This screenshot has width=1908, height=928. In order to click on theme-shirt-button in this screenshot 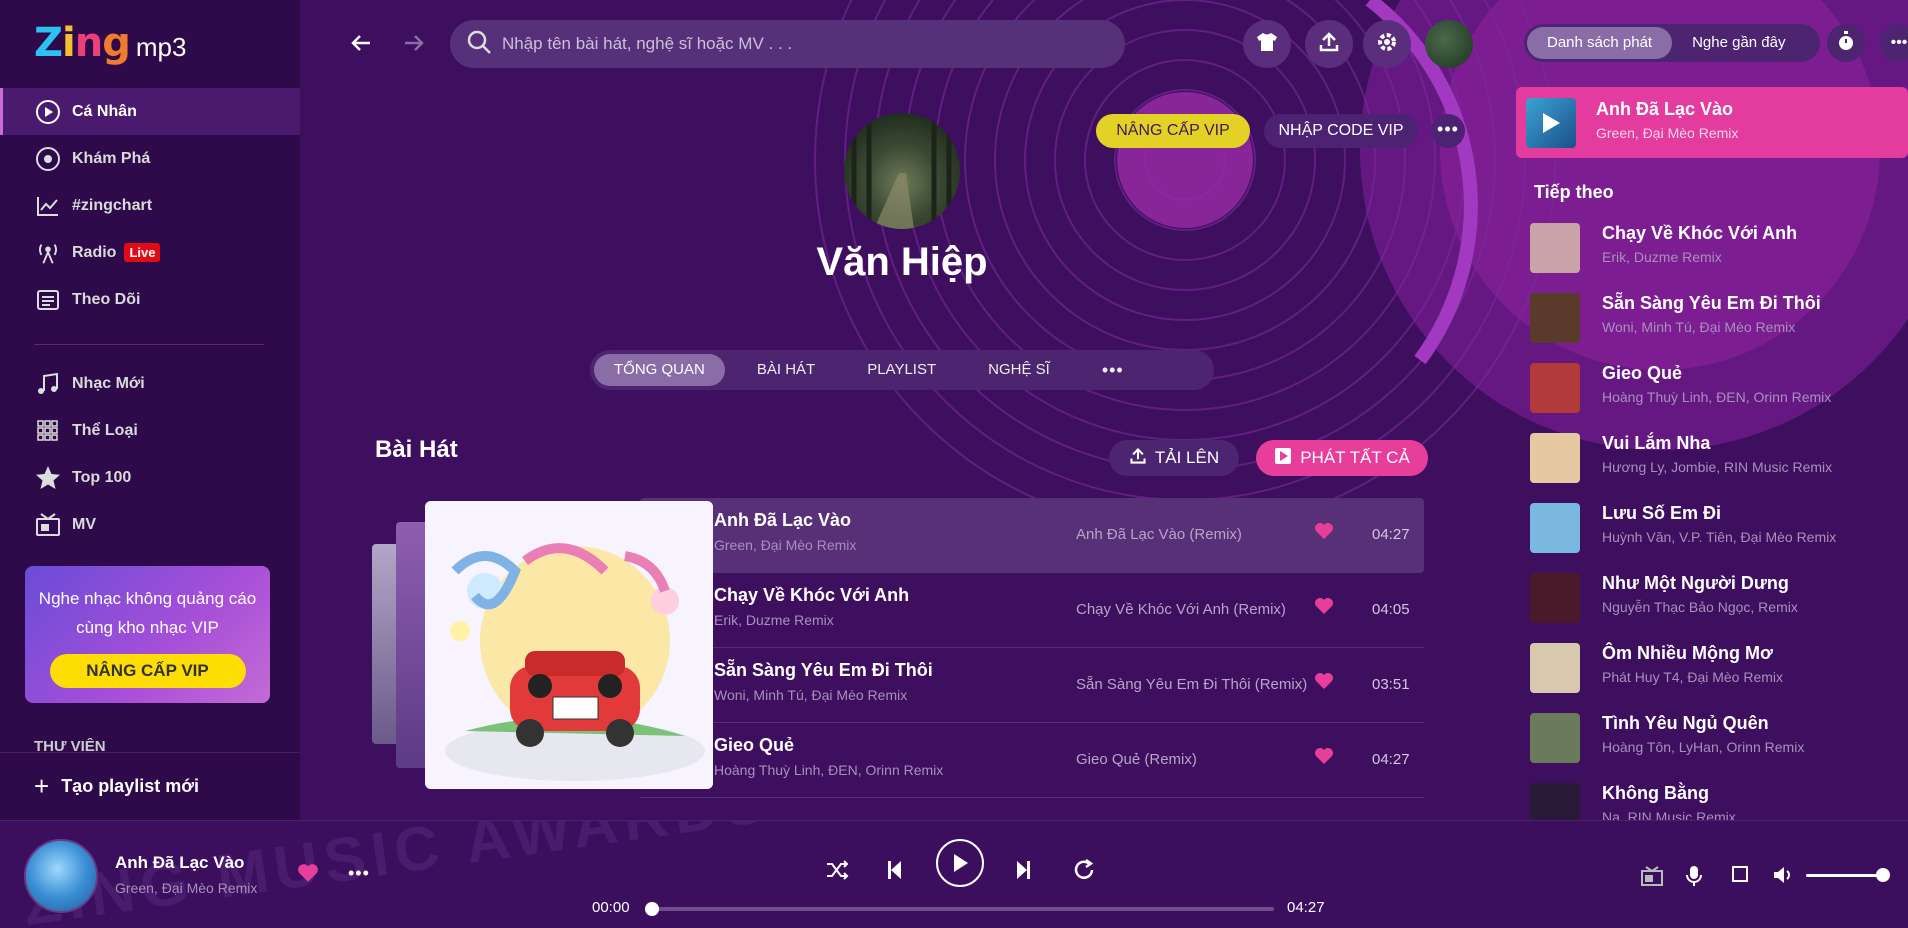, I will do `click(1267, 44)`.